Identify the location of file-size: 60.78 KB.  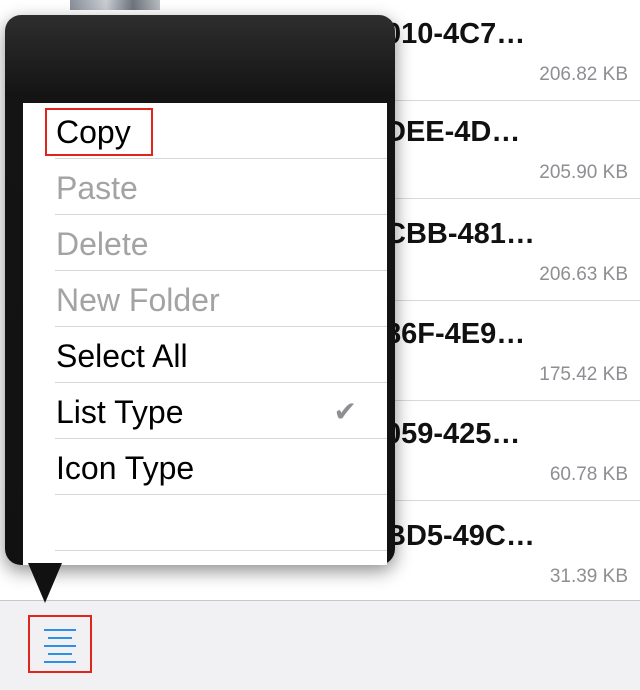
(588, 474).